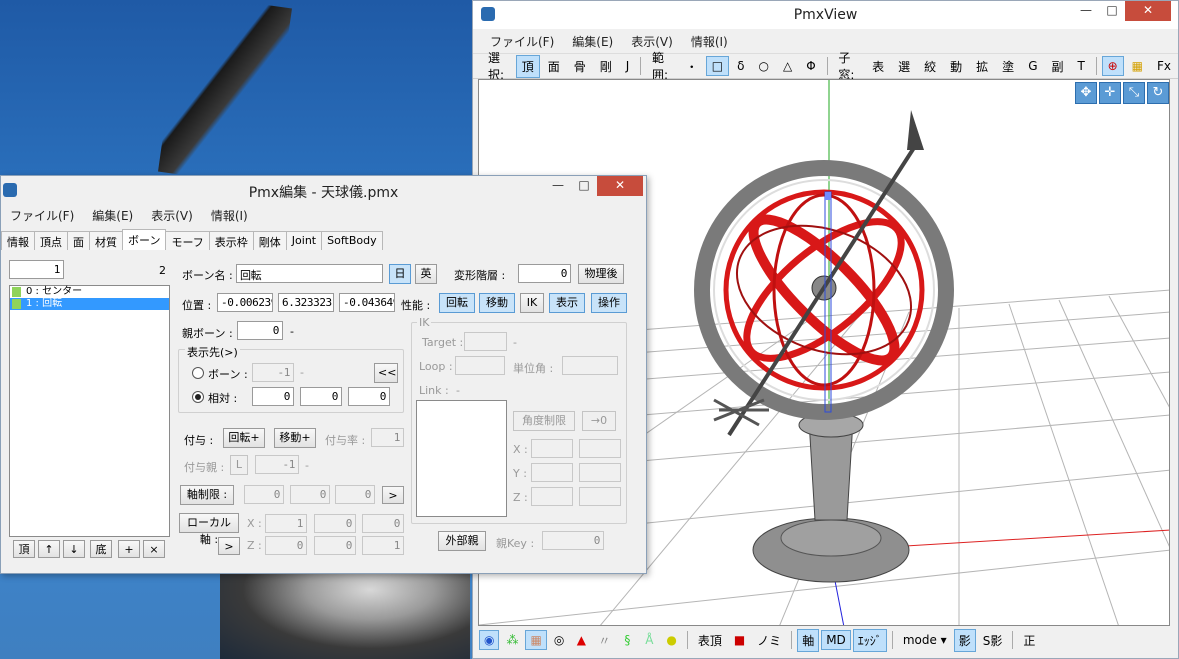 Image resolution: width=1179 pixels, height=659 pixels. What do you see at coordinates (144, 239) in the screenshot?
I see `tab-bone: ボーン` at bounding box center [144, 239].